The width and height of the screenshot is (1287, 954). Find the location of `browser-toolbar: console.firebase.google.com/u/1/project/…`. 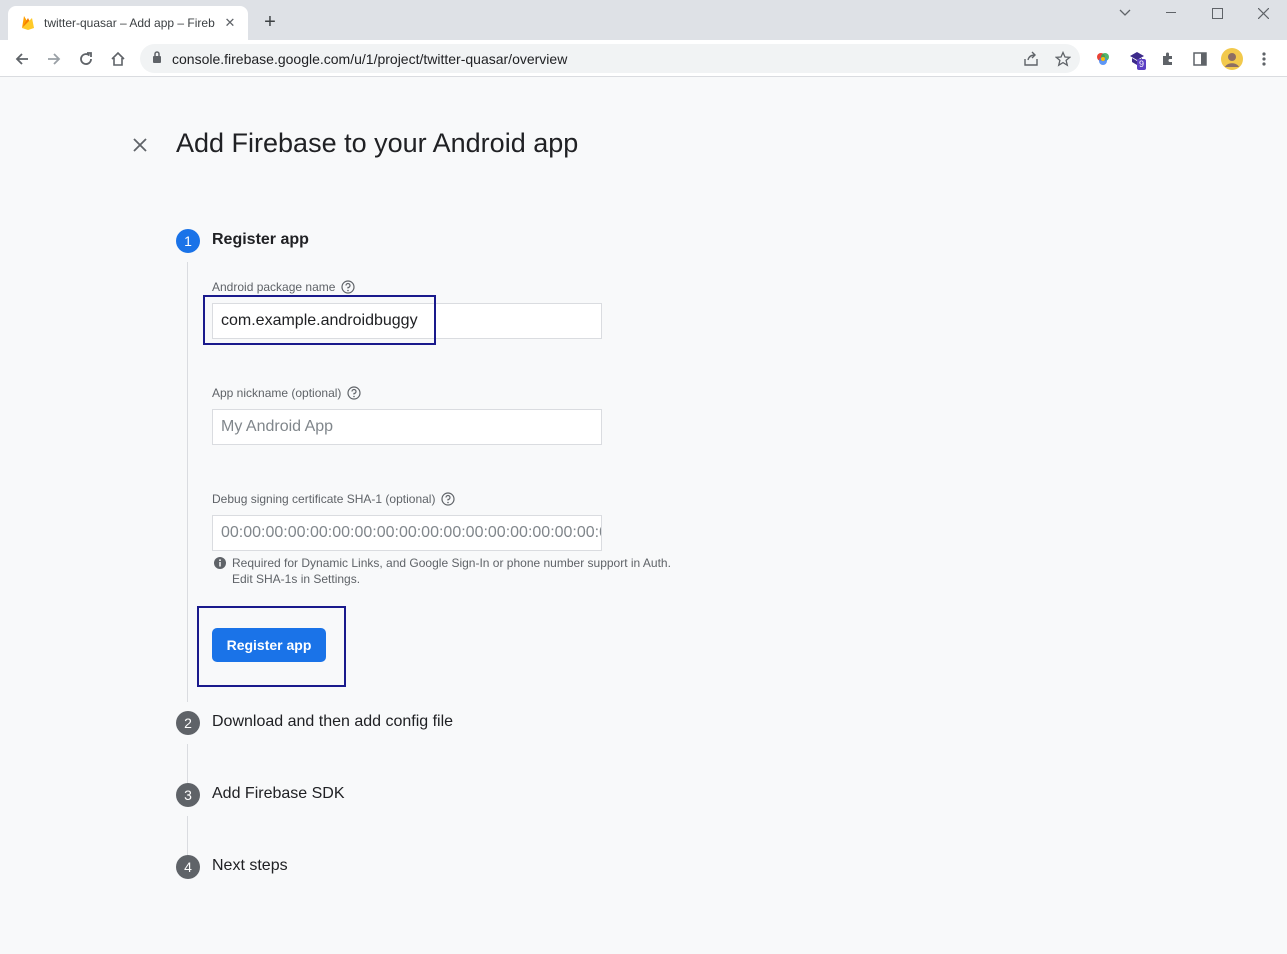

browser-toolbar: console.firebase.google.com/u/1/project/… is located at coordinates (643, 58).